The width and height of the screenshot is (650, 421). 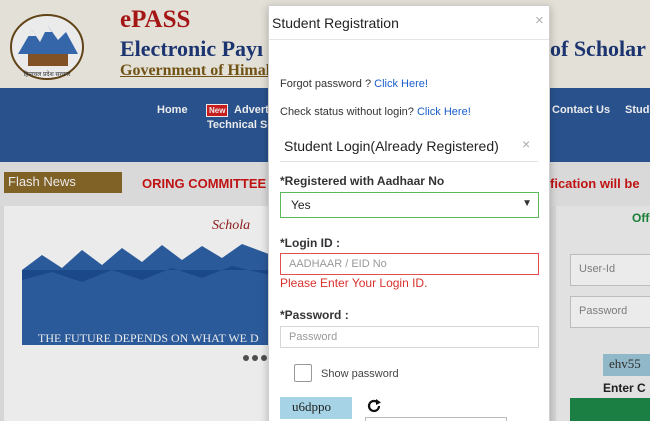 I want to click on modal-header: Student Registration ×, so click(x=409, y=23).